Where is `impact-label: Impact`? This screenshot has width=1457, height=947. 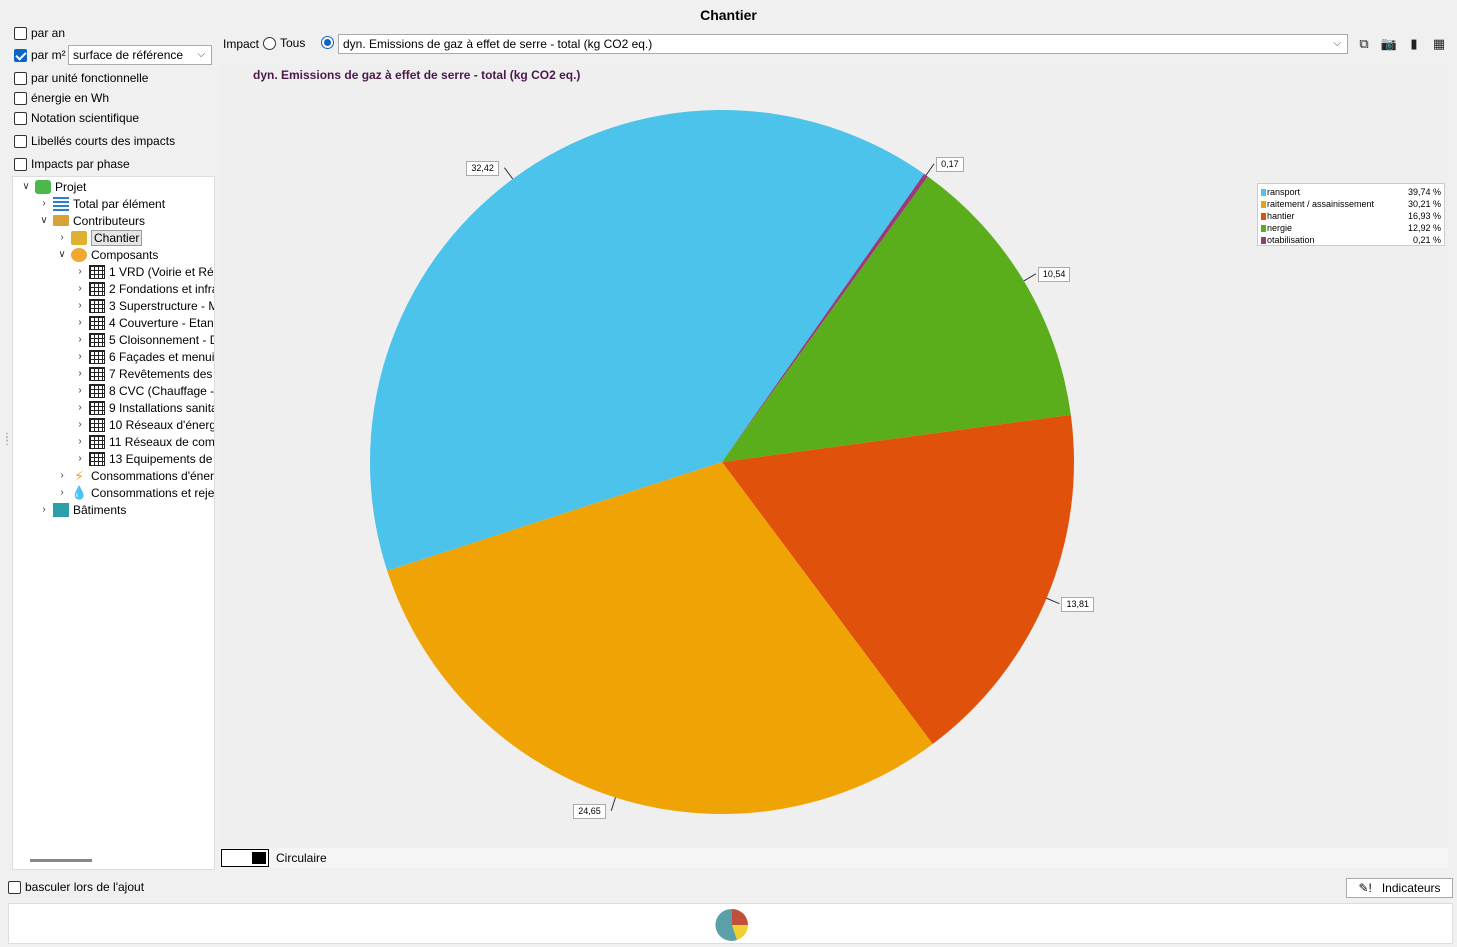 impact-label: Impact is located at coordinates (241, 44).